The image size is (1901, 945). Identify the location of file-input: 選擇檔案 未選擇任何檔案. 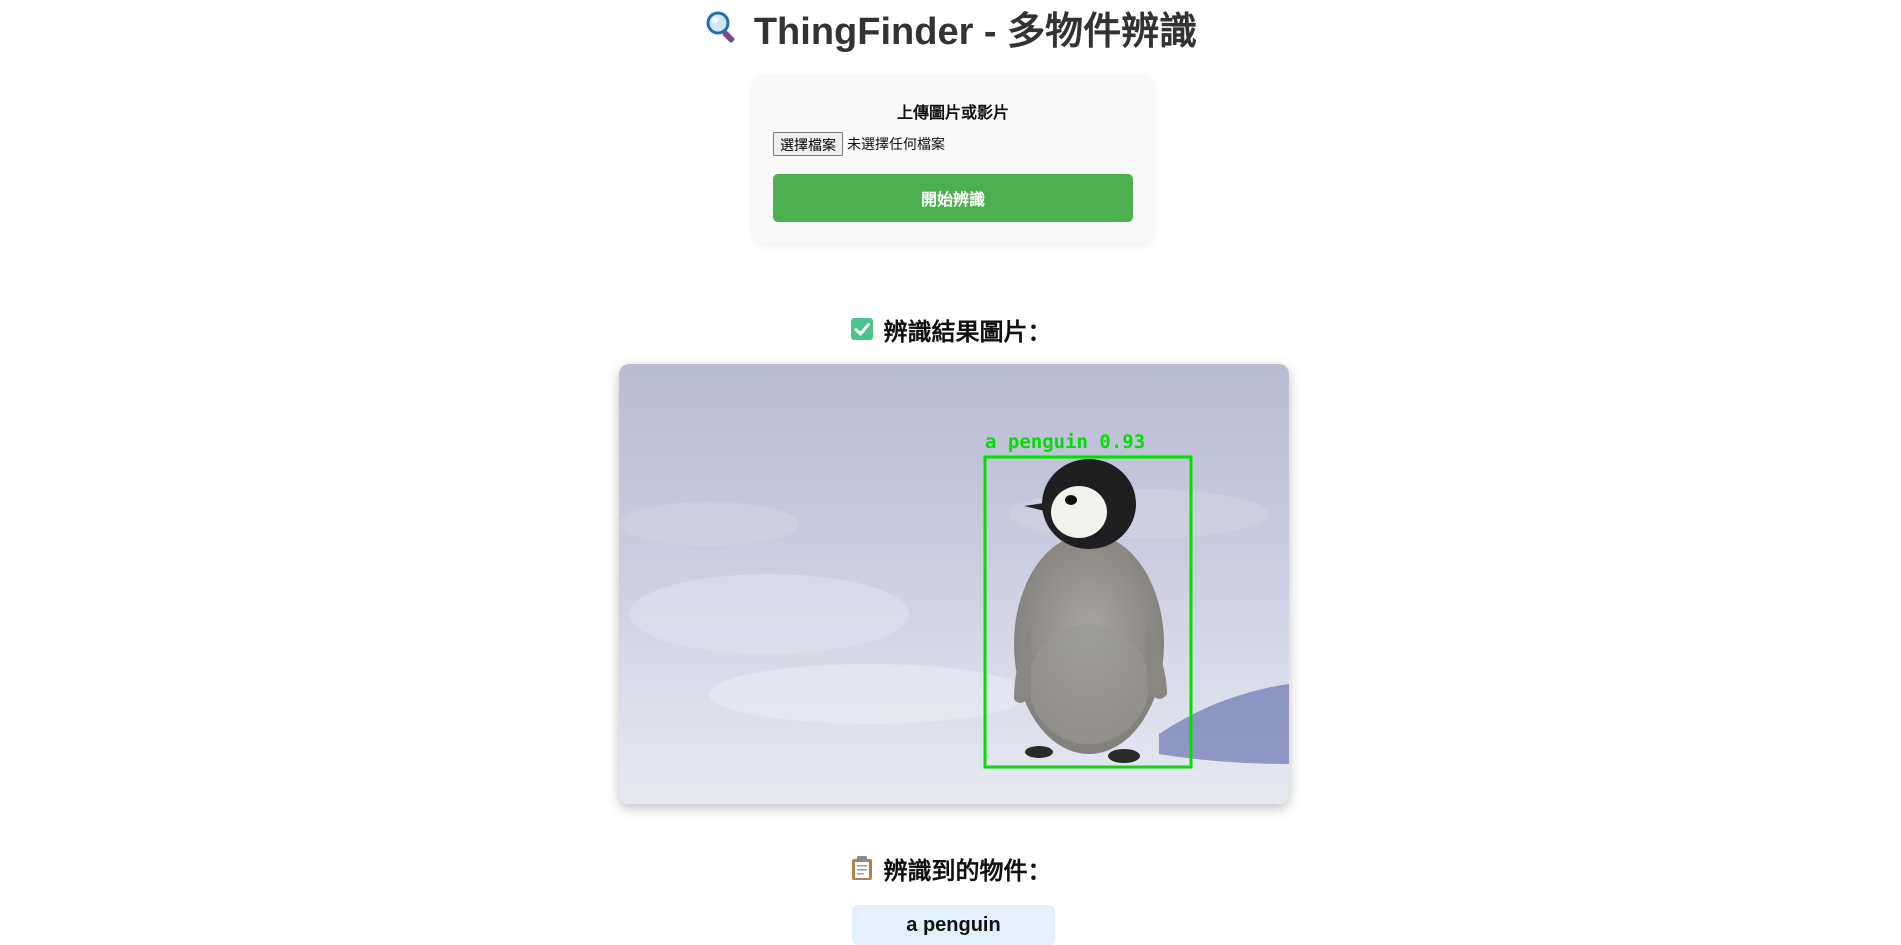
(953, 144).